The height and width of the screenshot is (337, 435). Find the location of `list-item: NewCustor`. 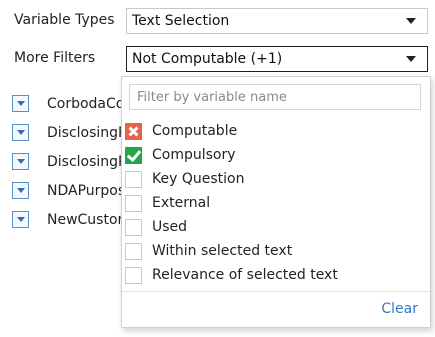

list-item: NewCustor is located at coordinates (69, 219).